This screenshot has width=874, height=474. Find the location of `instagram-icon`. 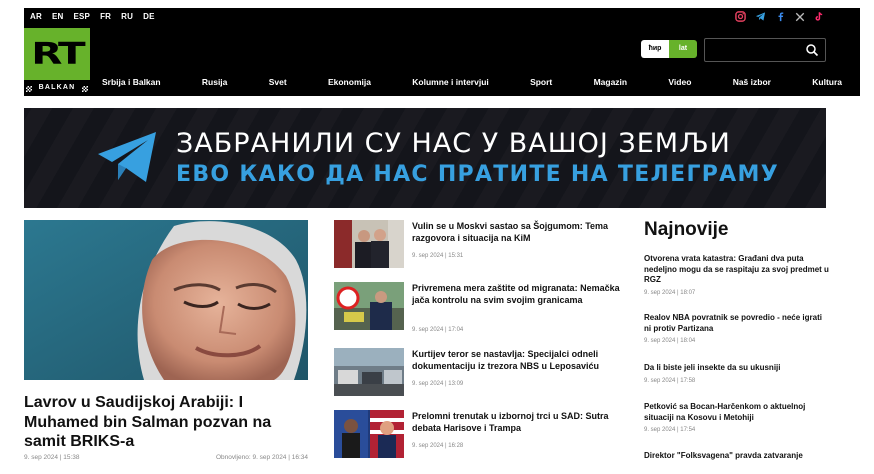

instagram-icon is located at coordinates (740, 18).